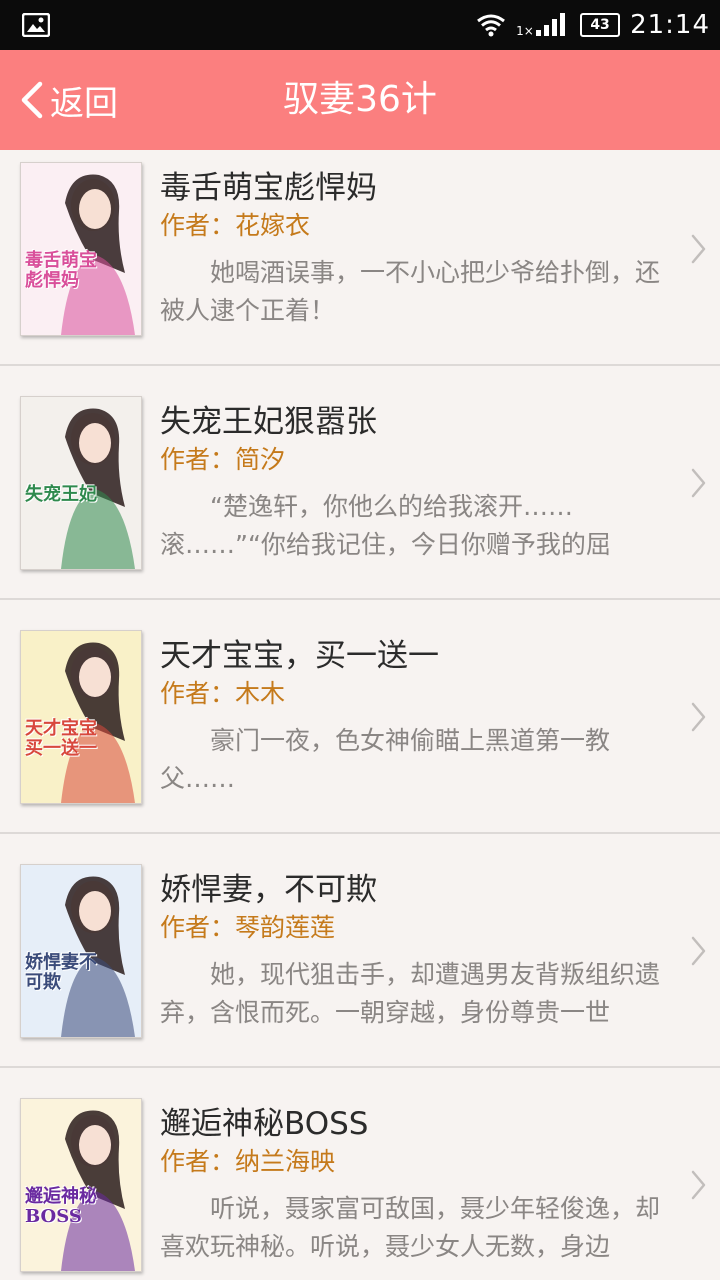 The image size is (720, 1280). I want to click on author-name: 纳兰海映, so click(285, 1161).